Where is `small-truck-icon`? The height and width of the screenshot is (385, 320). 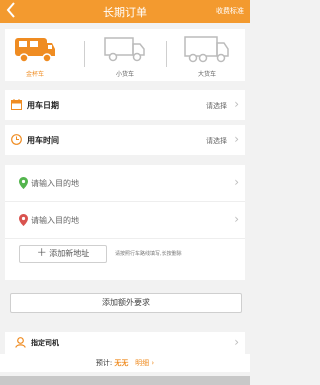
small-truck-icon is located at coordinates (124, 49).